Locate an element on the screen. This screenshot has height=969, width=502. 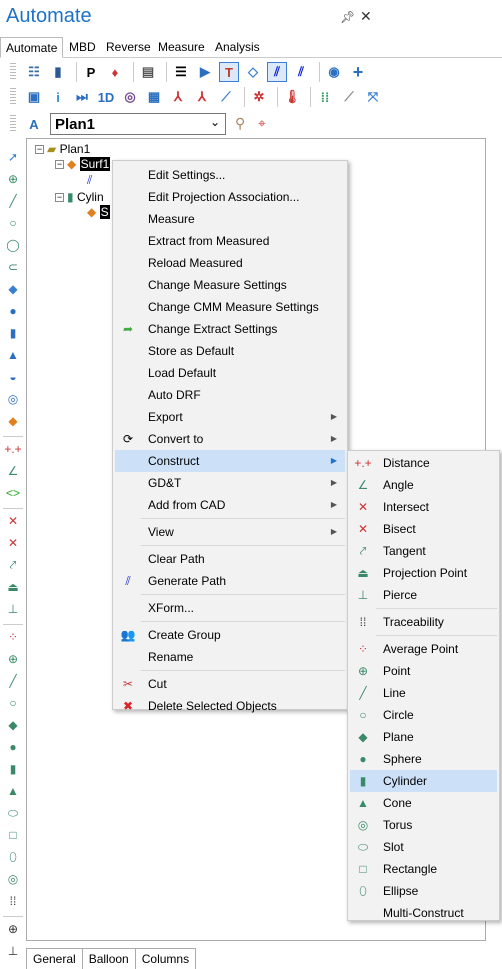
report-icon: ▤ is located at coordinates (148, 72).